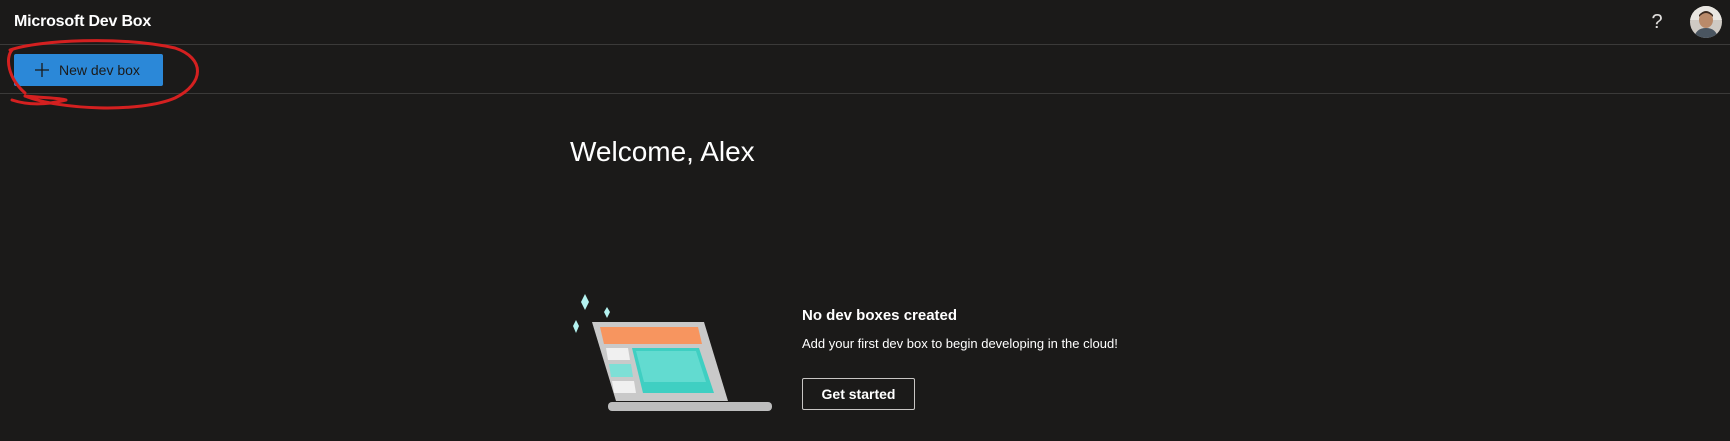  What do you see at coordinates (99, 70) in the screenshot?
I see `new-dev-box-label: New dev box` at bounding box center [99, 70].